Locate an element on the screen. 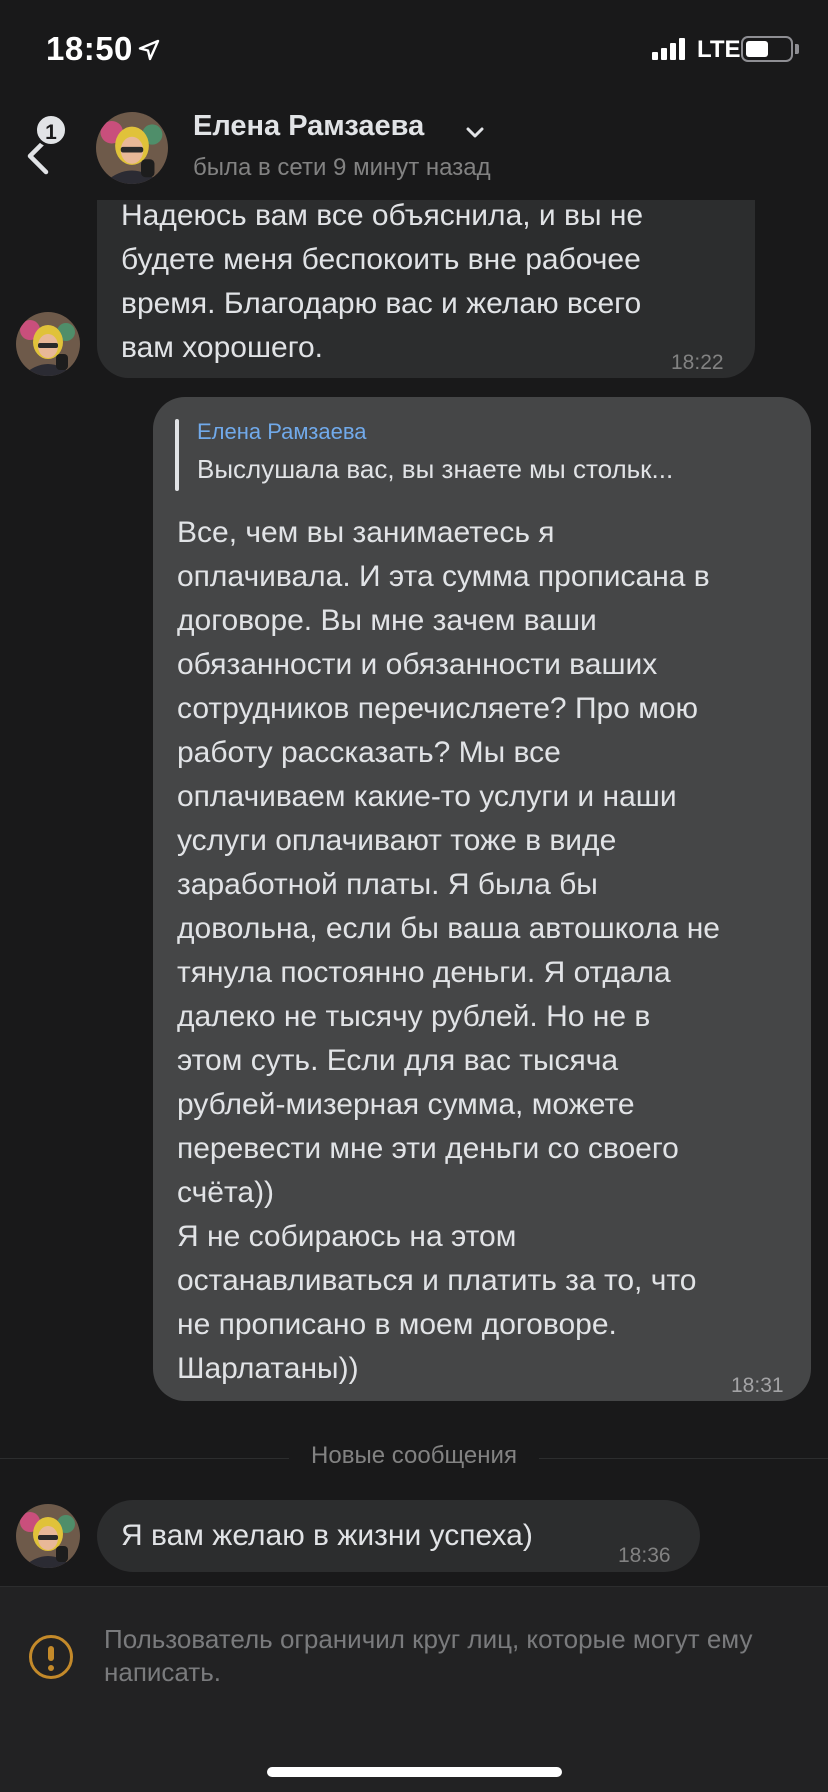 This screenshot has width=828, height=1792. contact-name: Елена Рамзаева is located at coordinates (308, 126).